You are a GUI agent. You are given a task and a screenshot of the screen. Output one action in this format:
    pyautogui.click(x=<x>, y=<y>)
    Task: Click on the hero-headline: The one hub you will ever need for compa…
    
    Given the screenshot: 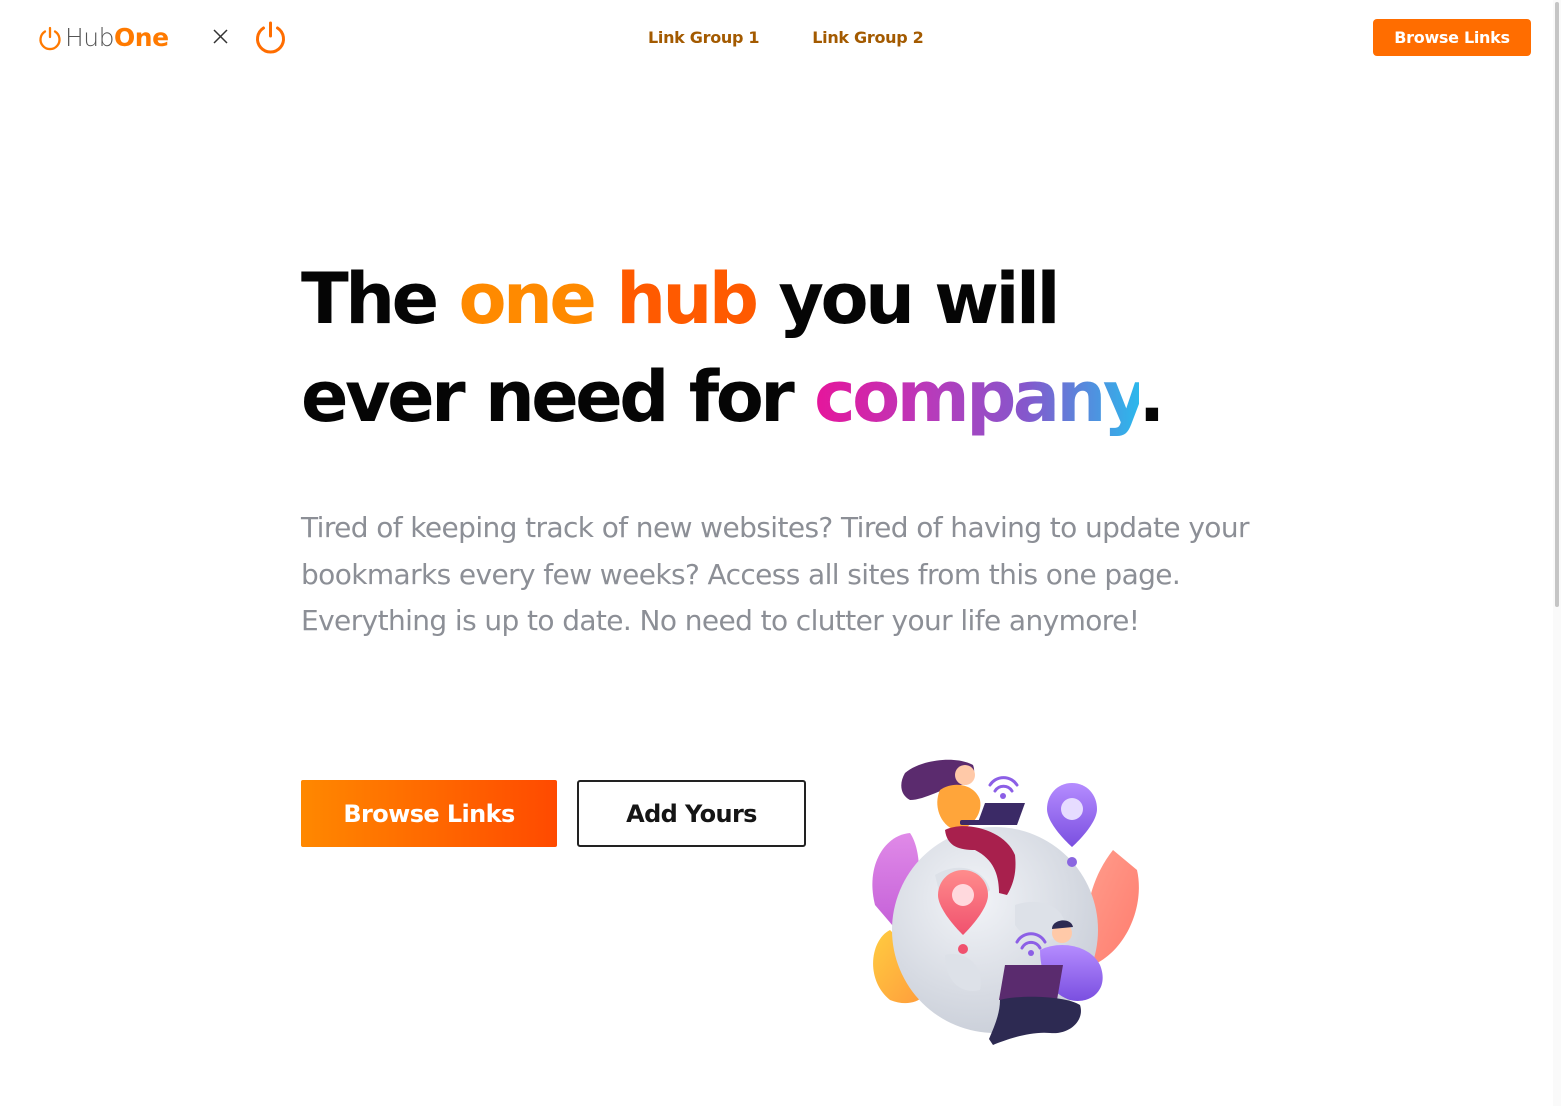 What is the action you would take?
    pyautogui.click(x=801, y=348)
    